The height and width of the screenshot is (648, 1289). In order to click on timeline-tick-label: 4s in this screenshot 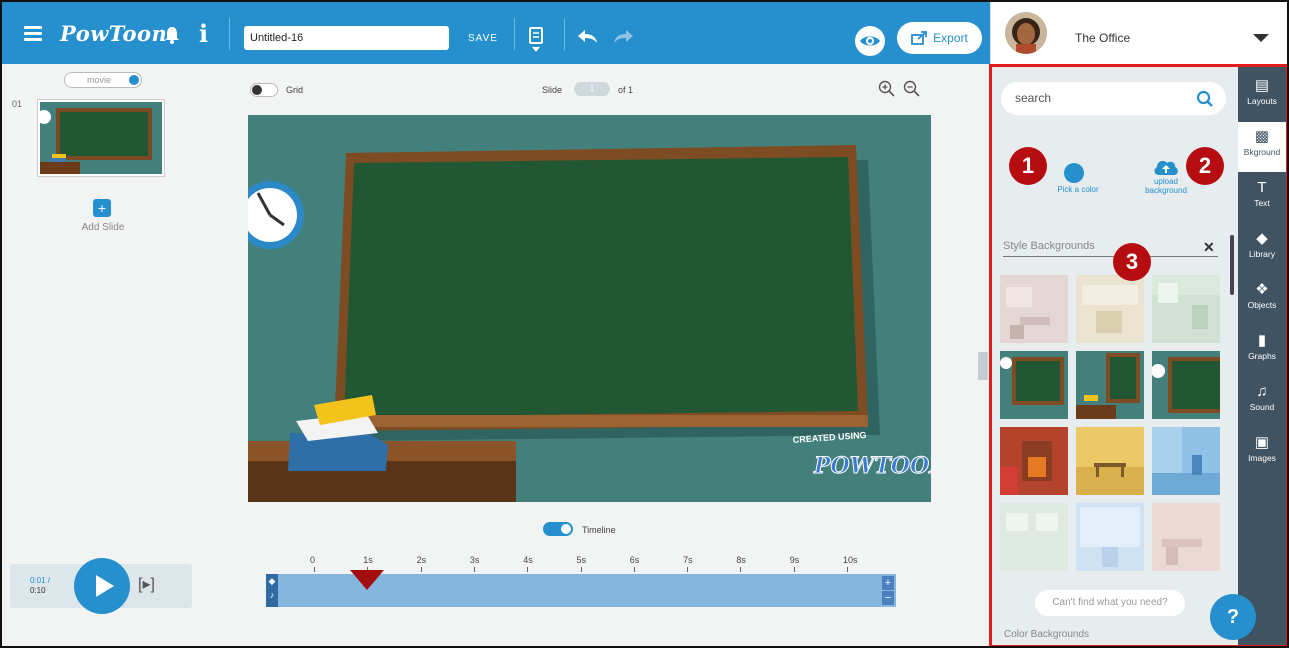, I will do `click(528, 560)`.